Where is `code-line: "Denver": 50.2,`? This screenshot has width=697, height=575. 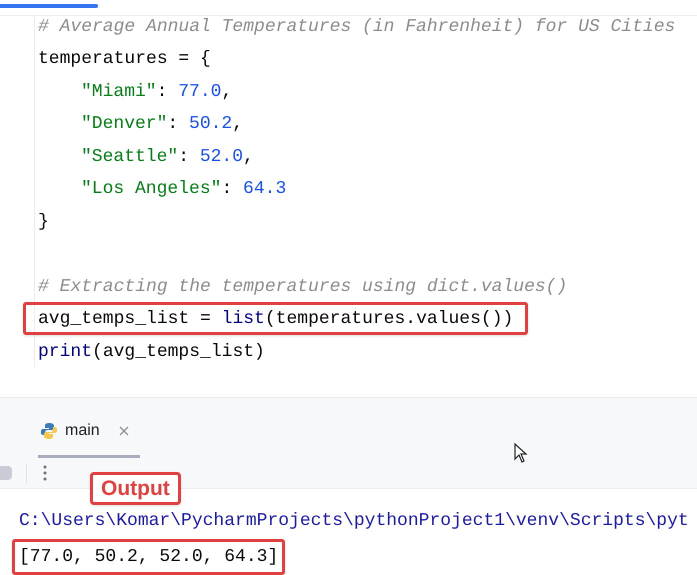 code-line: "Denver": 50.2, is located at coordinates (162, 124).